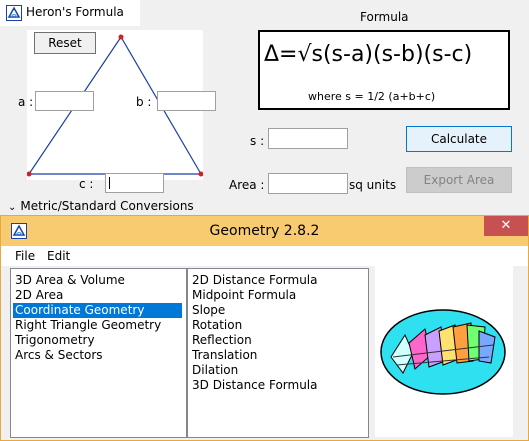 The image size is (529, 441). I want to click on list-item: Dilation, so click(215, 370).